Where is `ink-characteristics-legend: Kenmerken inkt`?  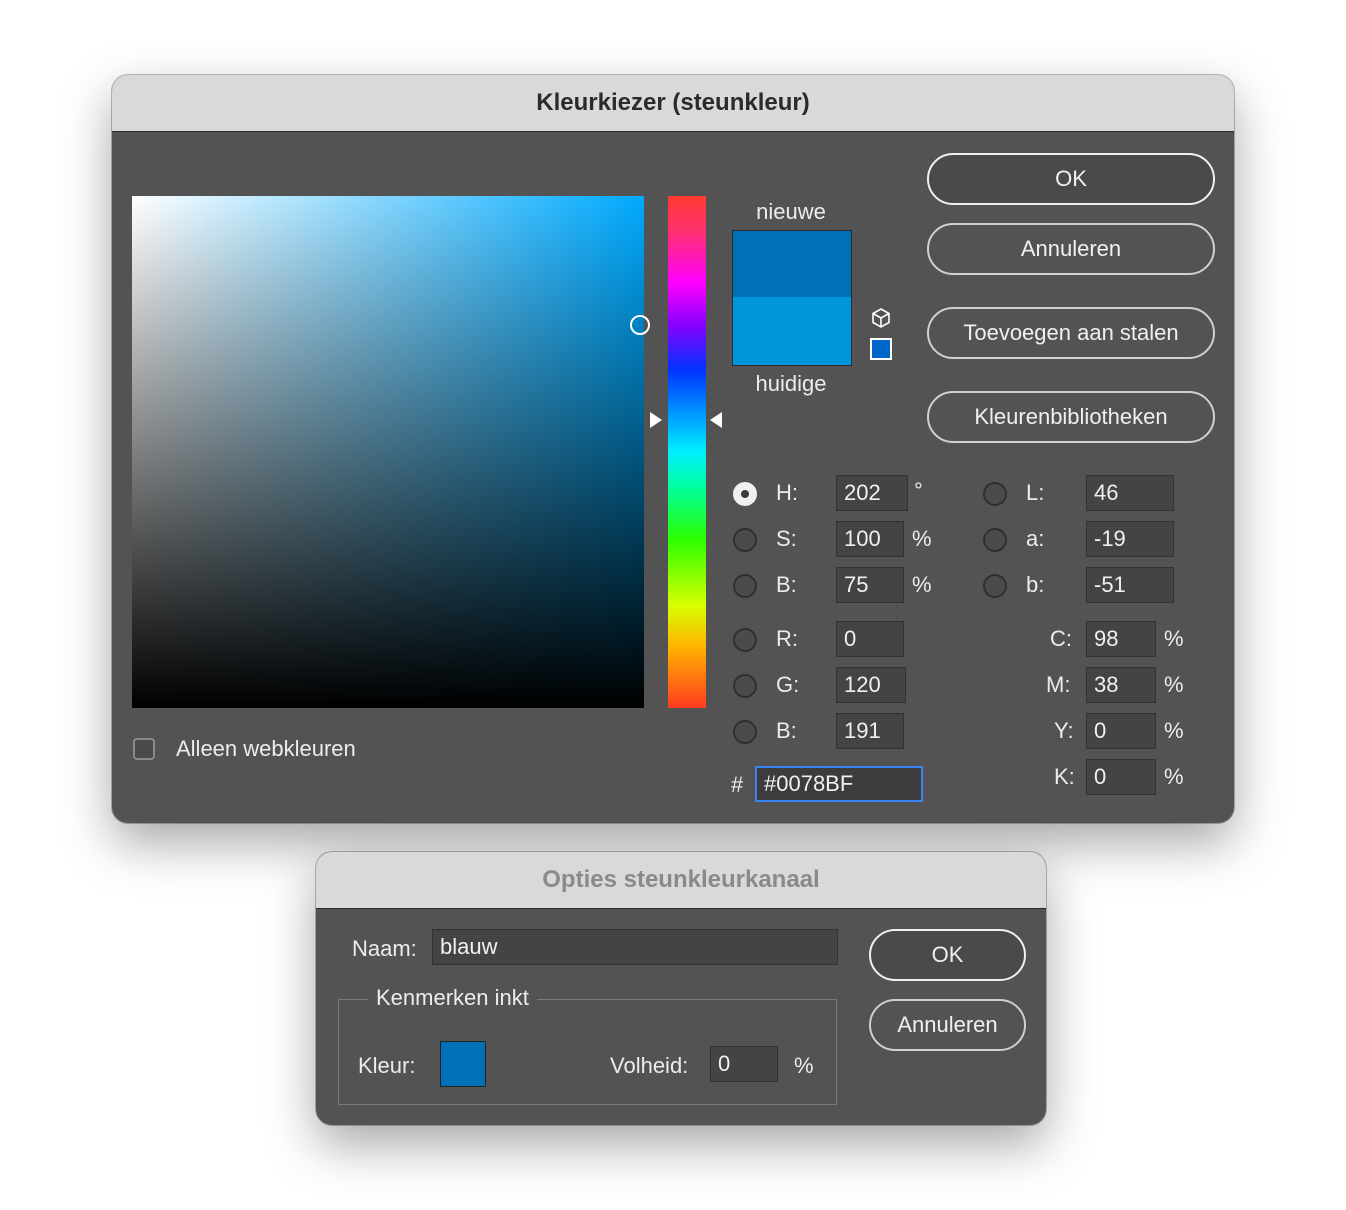 ink-characteristics-legend: Kenmerken inkt is located at coordinates (452, 998).